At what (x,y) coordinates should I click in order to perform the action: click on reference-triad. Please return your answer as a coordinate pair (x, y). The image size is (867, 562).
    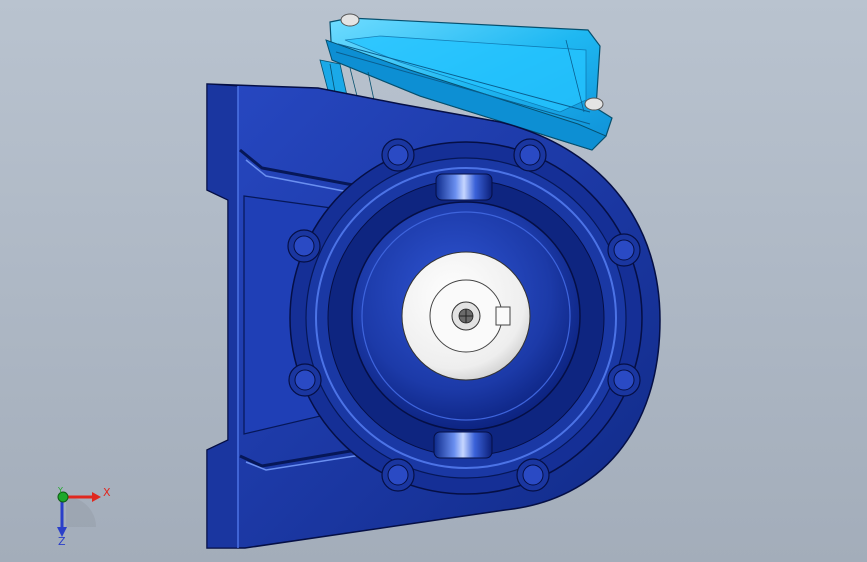
    Looking at the image, I should click on (79, 514).